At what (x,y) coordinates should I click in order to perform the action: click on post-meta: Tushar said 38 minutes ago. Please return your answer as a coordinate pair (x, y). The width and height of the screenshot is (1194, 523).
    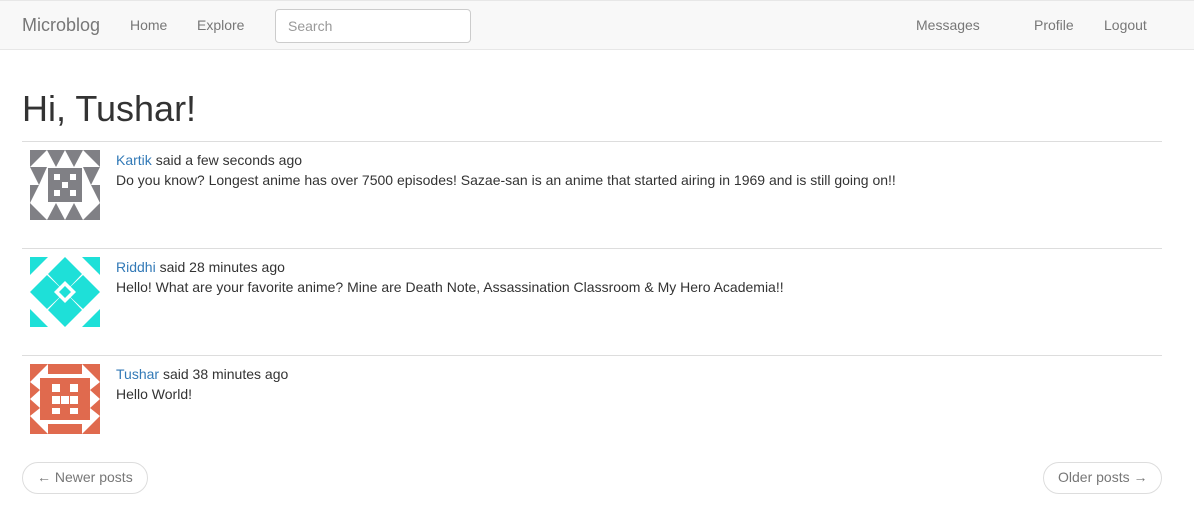
    Looking at the image, I should click on (202, 374).